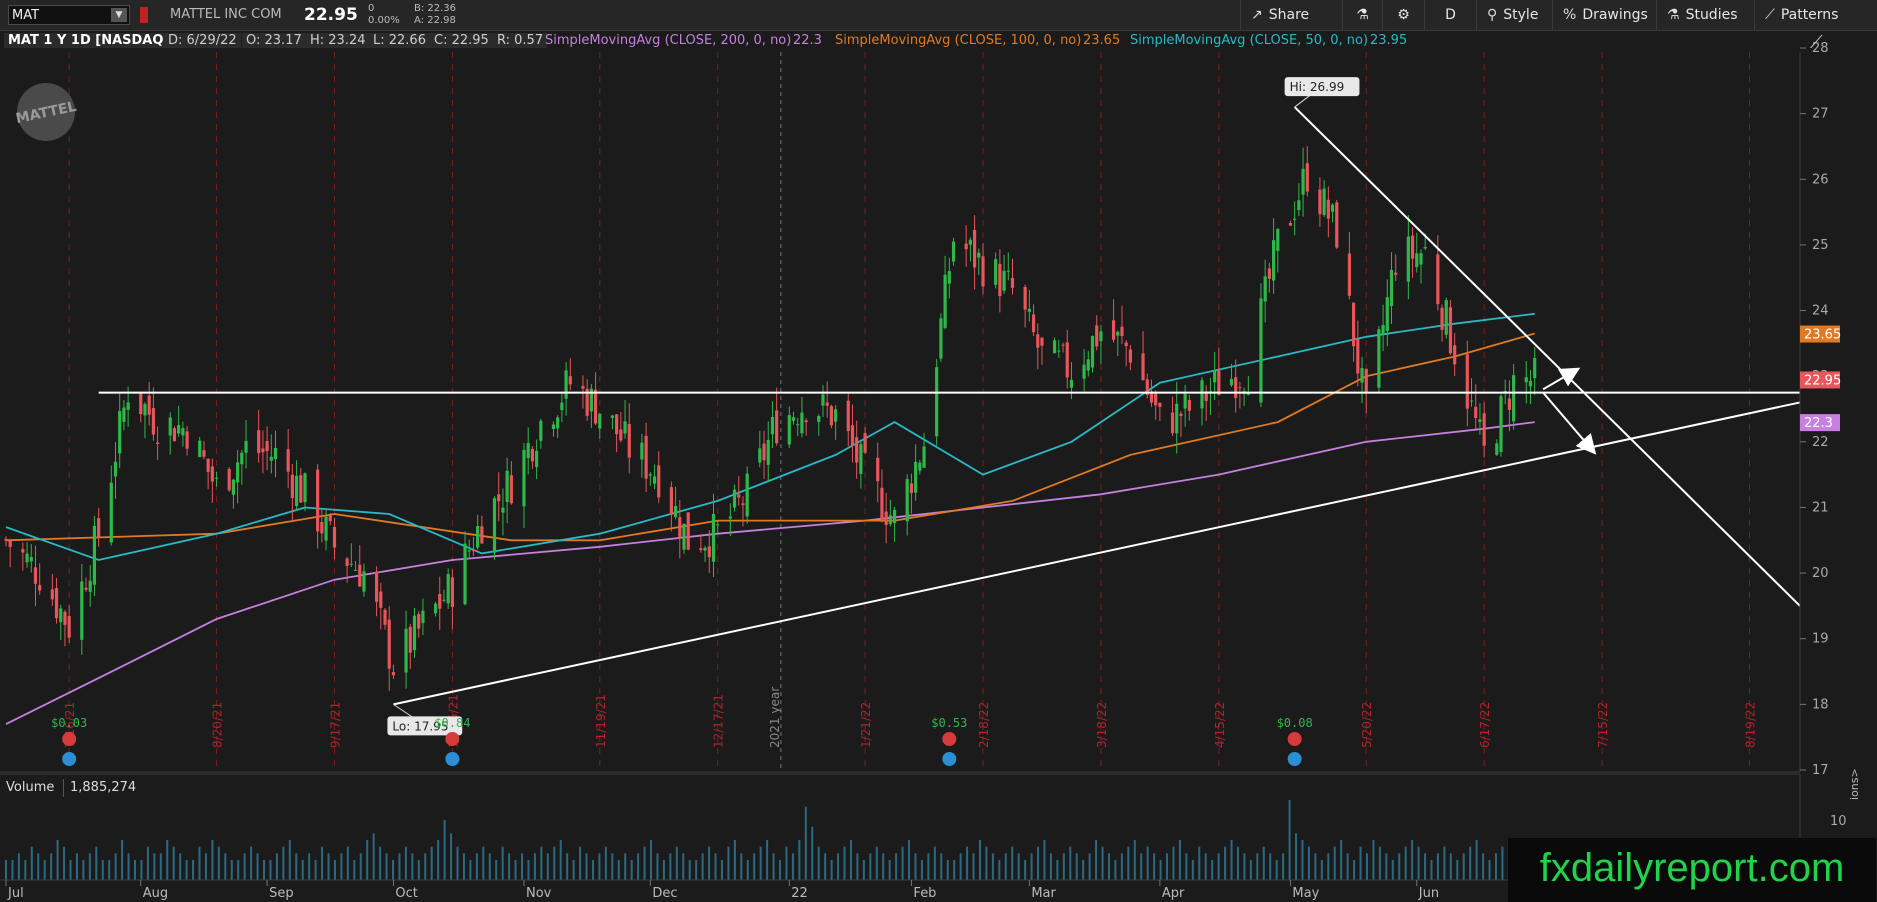 This screenshot has height=902, width=1877. What do you see at coordinates (218, 725) in the screenshot?
I see `event-date-label: 8/20/21` at bounding box center [218, 725].